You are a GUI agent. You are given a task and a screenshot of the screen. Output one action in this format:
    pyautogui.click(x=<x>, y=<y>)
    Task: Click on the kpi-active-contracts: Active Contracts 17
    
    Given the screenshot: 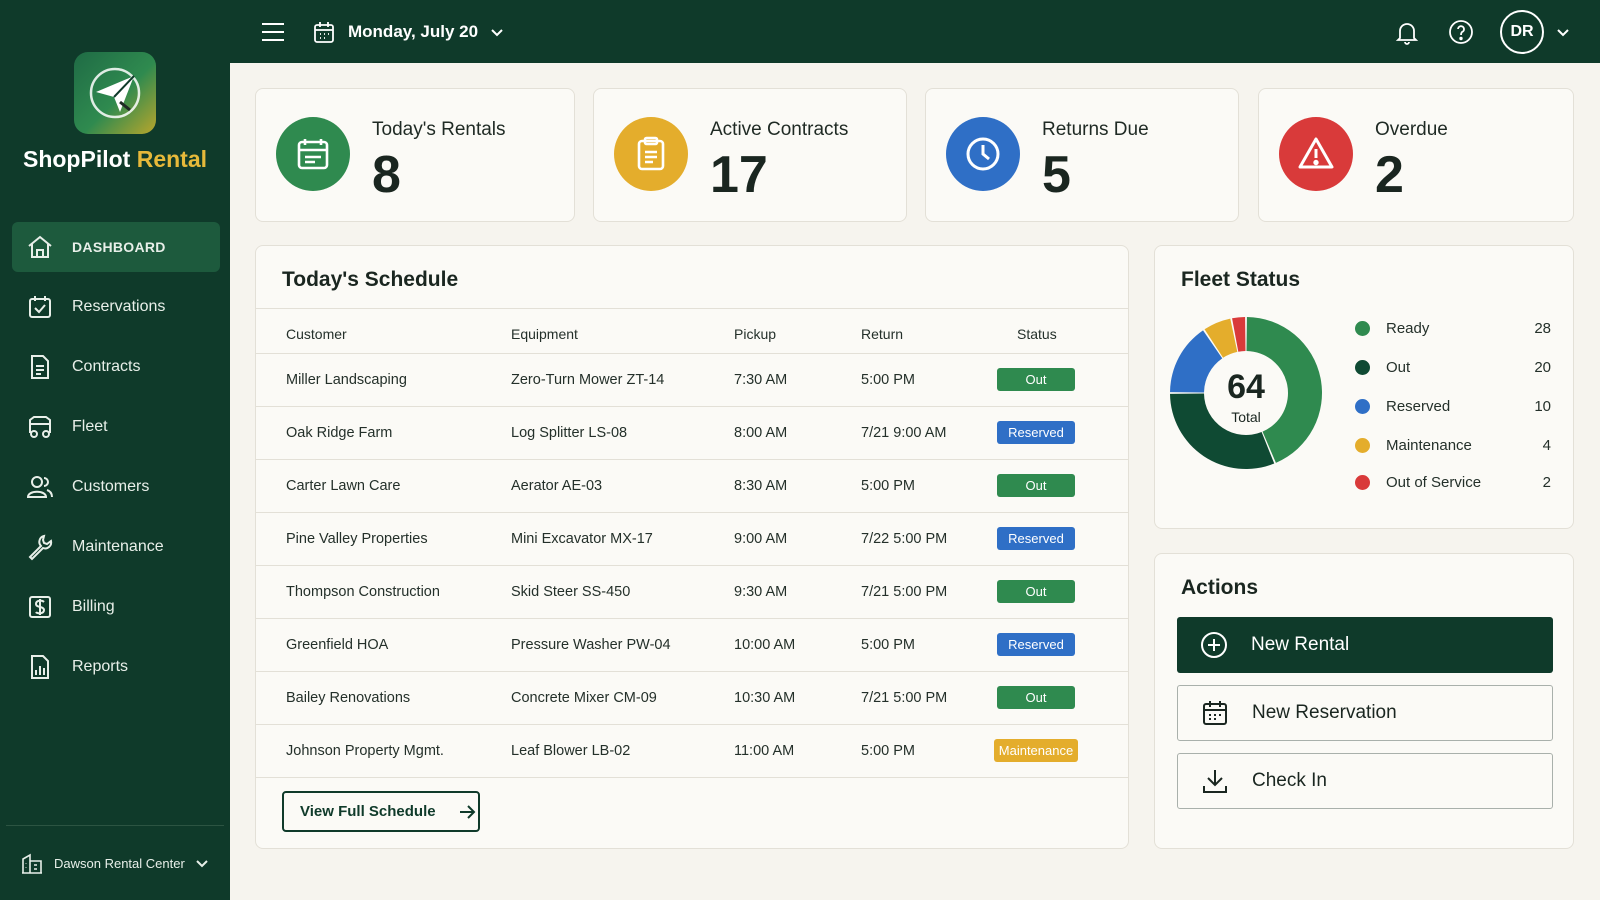 What is the action you would take?
    pyautogui.click(x=750, y=155)
    